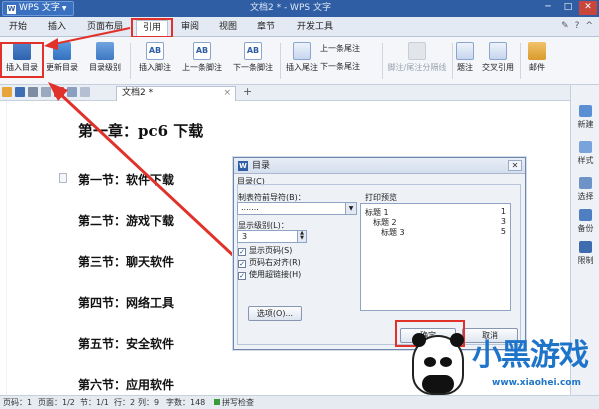 The image size is (599, 409). Describe the element at coordinates (498, 51) in the screenshot. I see `cross-ref-icon` at that location.